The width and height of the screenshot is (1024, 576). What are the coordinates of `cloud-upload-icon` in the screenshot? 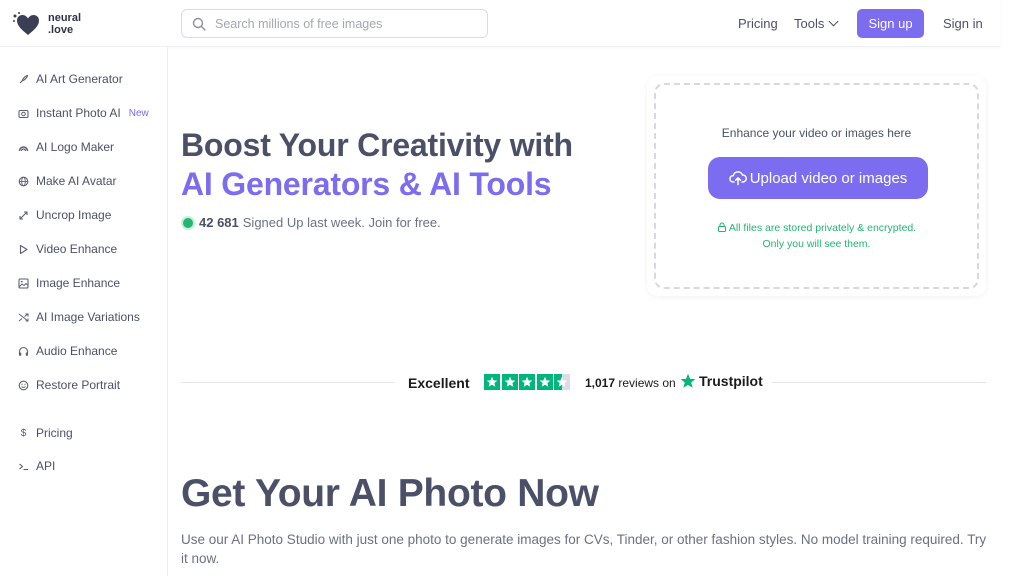 It's located at (737, 178).